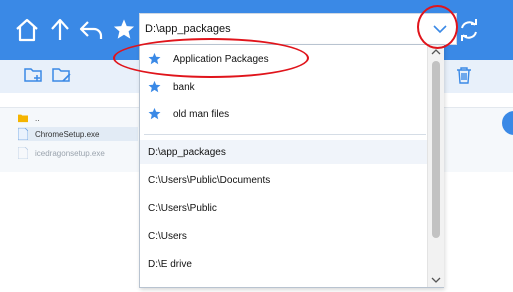  I want to click on history-label: C:\Users\Public\Documents, so click(209, 180).